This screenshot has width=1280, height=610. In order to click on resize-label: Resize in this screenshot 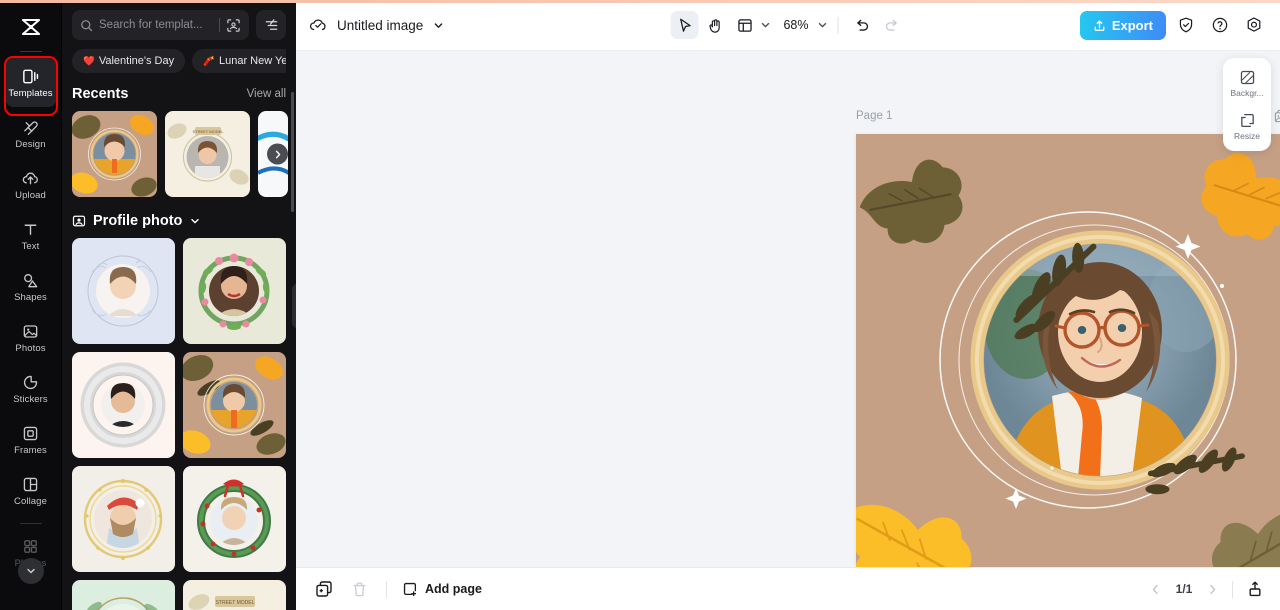, I will do `click(1247, 135)`.